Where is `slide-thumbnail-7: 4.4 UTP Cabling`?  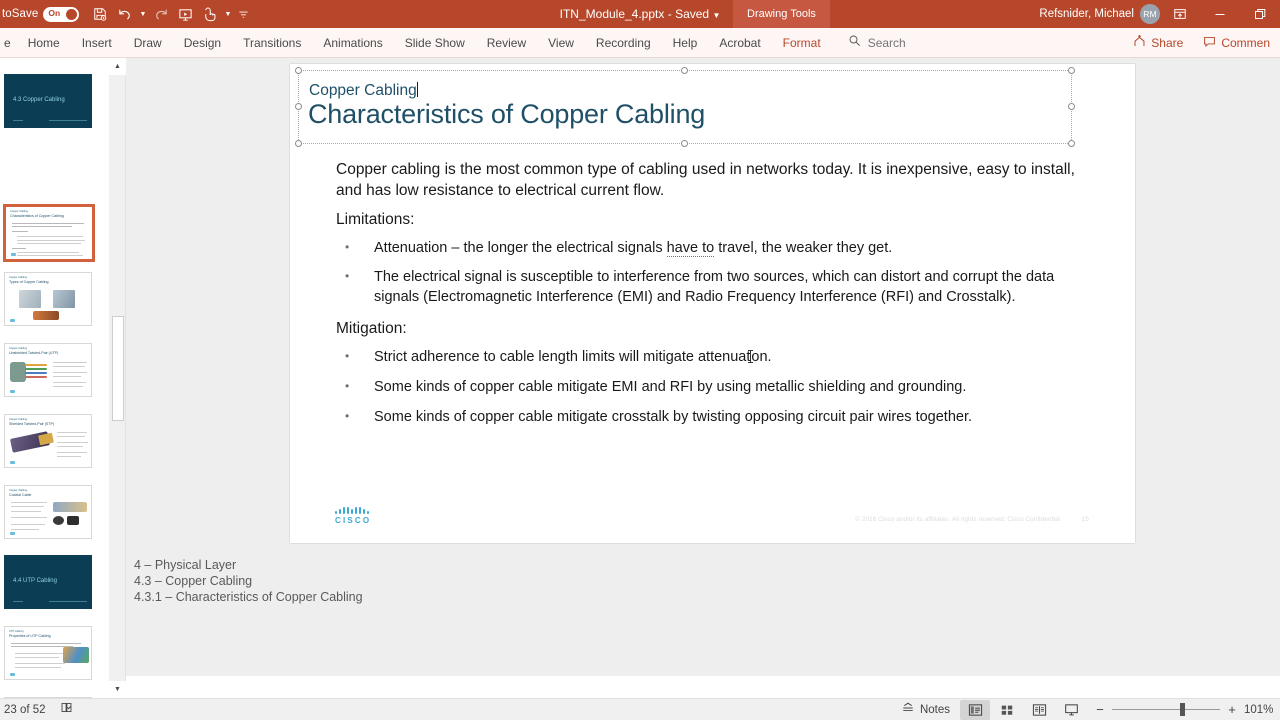 slide-thumbnail-7: 4.4 UTP Cabling is located at coordinates (48, 582).